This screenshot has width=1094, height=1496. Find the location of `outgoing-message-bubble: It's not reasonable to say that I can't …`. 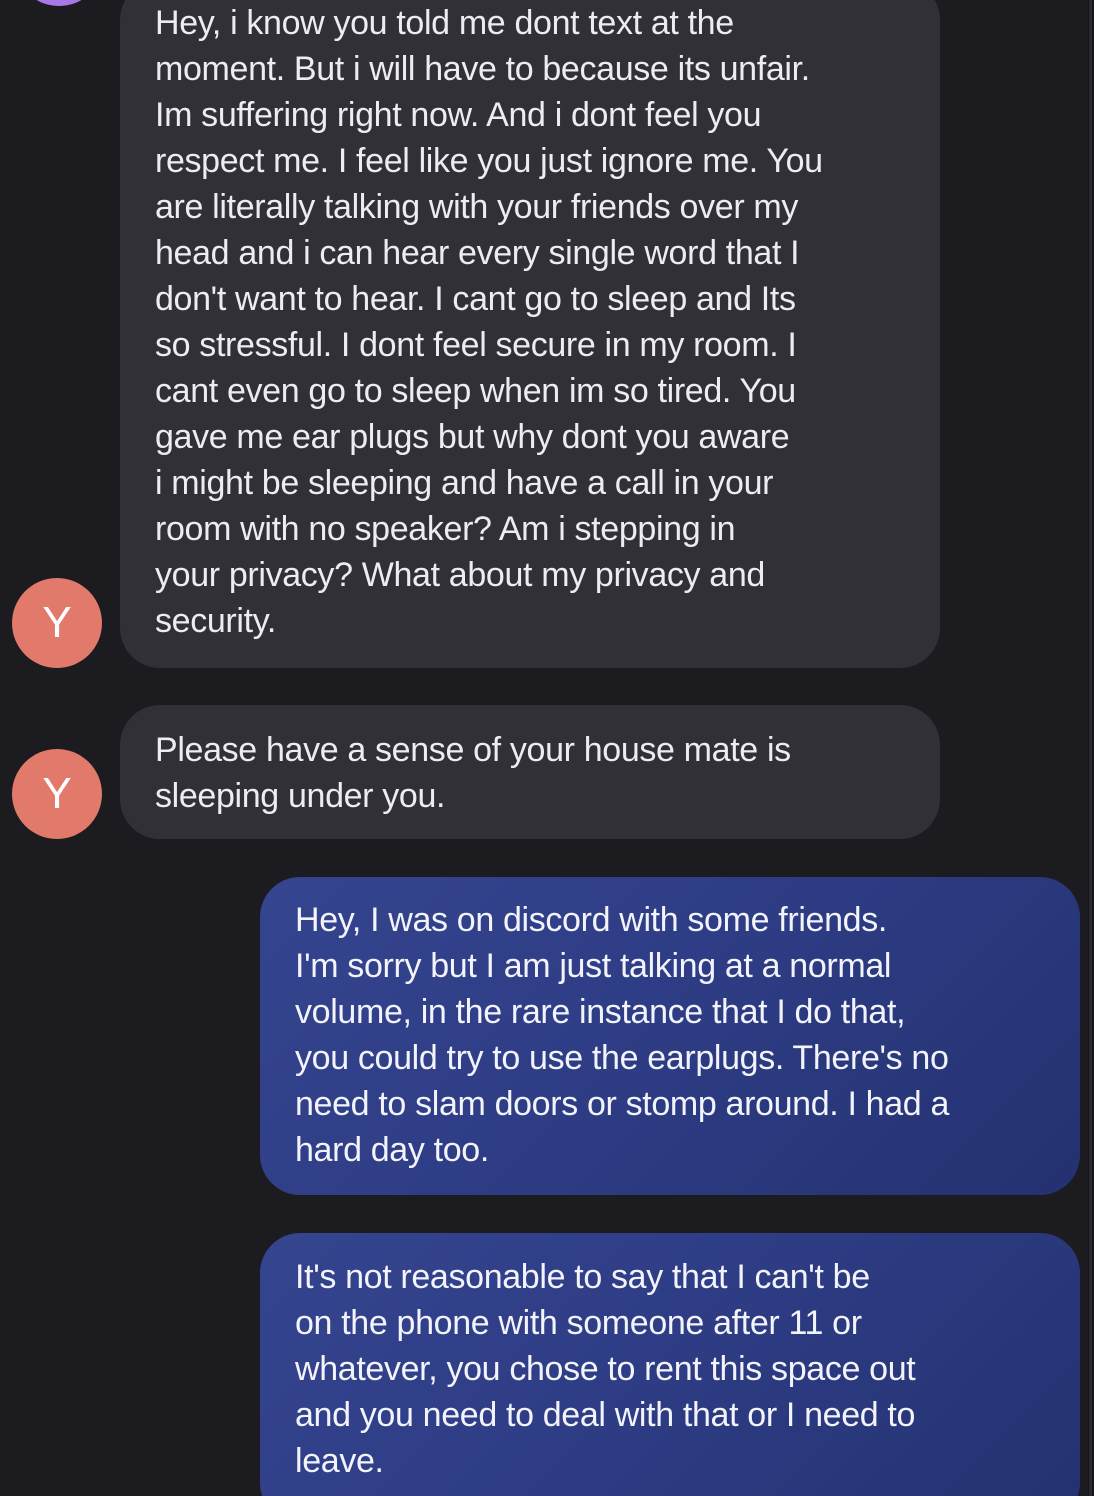

outgoing-message-bubble: It's not reasonable to say that I can't … is located at coordinates (670, 1364).